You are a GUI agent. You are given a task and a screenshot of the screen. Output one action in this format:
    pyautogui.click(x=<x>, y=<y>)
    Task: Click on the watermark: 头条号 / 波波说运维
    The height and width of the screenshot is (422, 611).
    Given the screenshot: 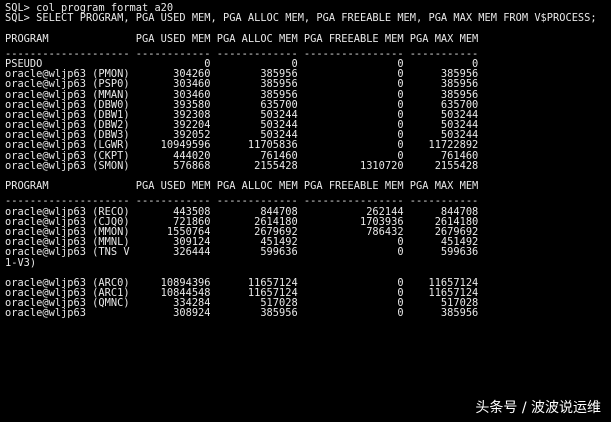 What is the action you would take?
    pyautogui.click(x=538, y=408)
    